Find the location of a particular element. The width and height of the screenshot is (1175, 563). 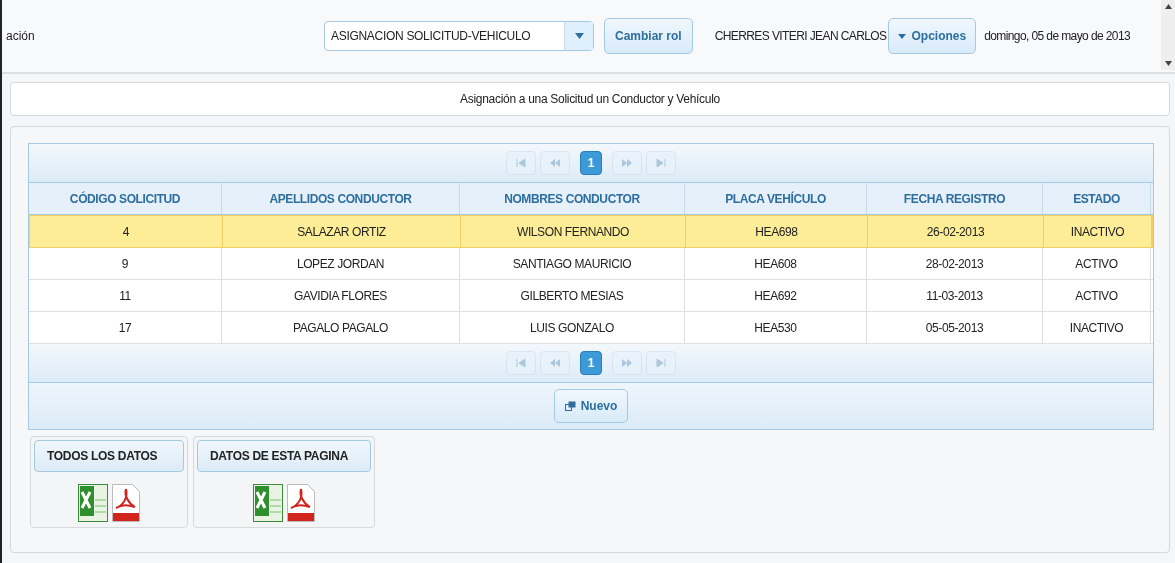

table-cell: WILSON FERNANDO is located at coordinates (573, 231).